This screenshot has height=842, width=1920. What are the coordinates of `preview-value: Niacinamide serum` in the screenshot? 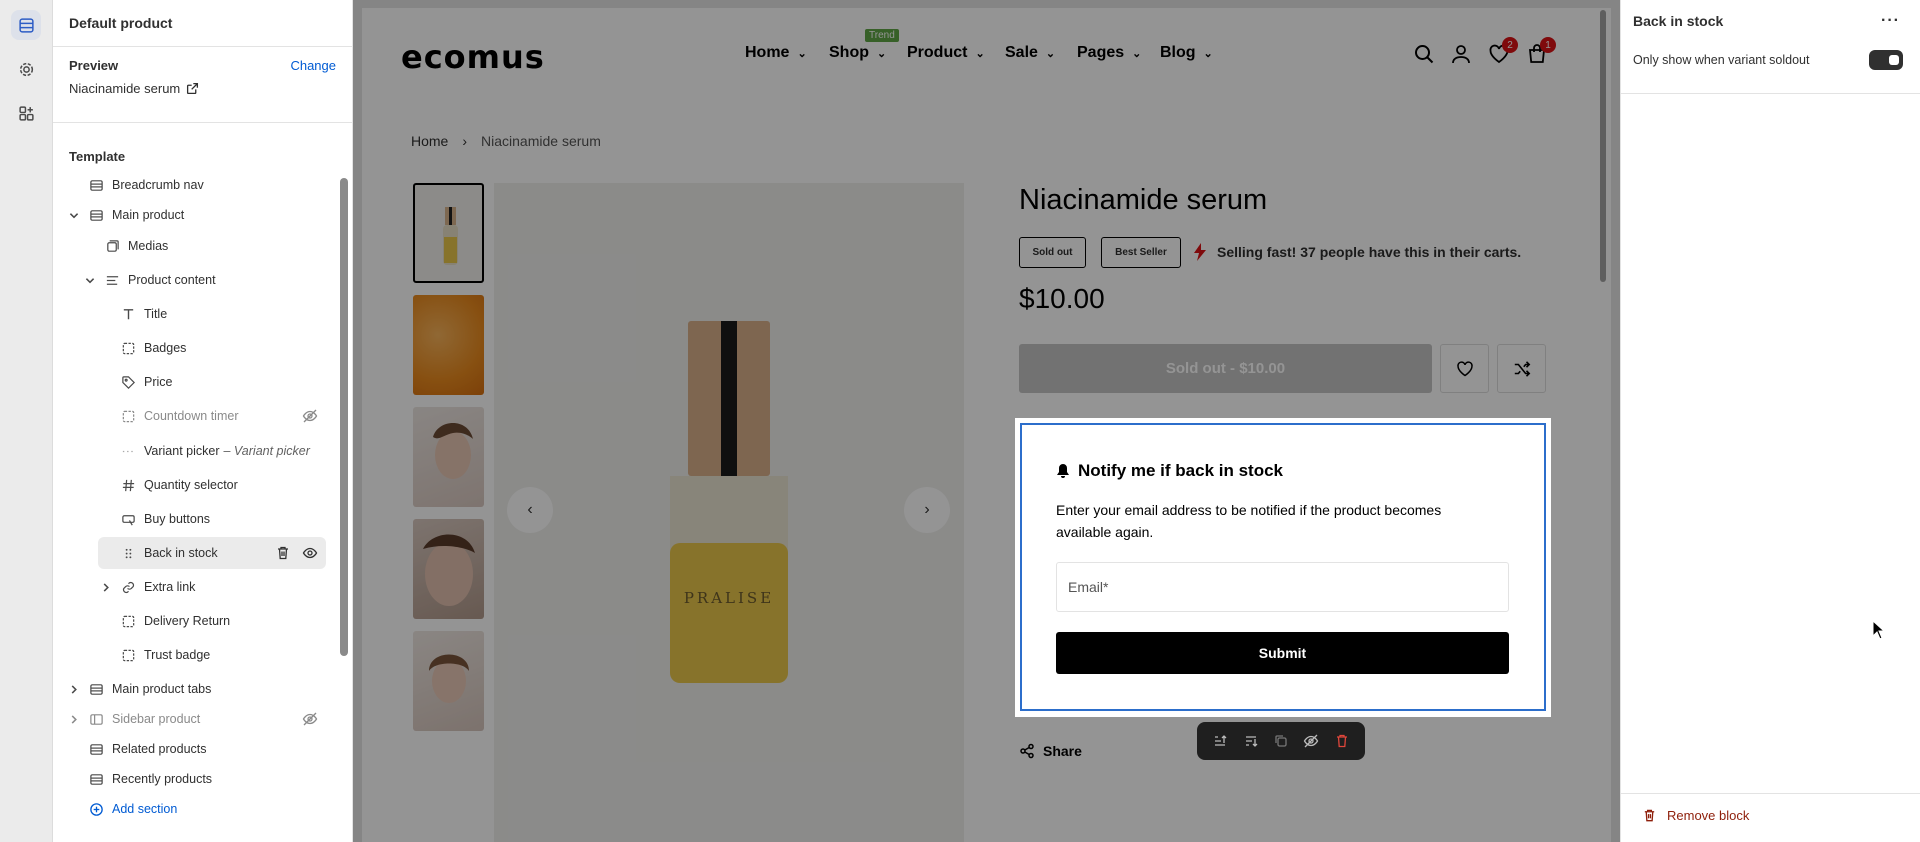 It's located at (134, 88).